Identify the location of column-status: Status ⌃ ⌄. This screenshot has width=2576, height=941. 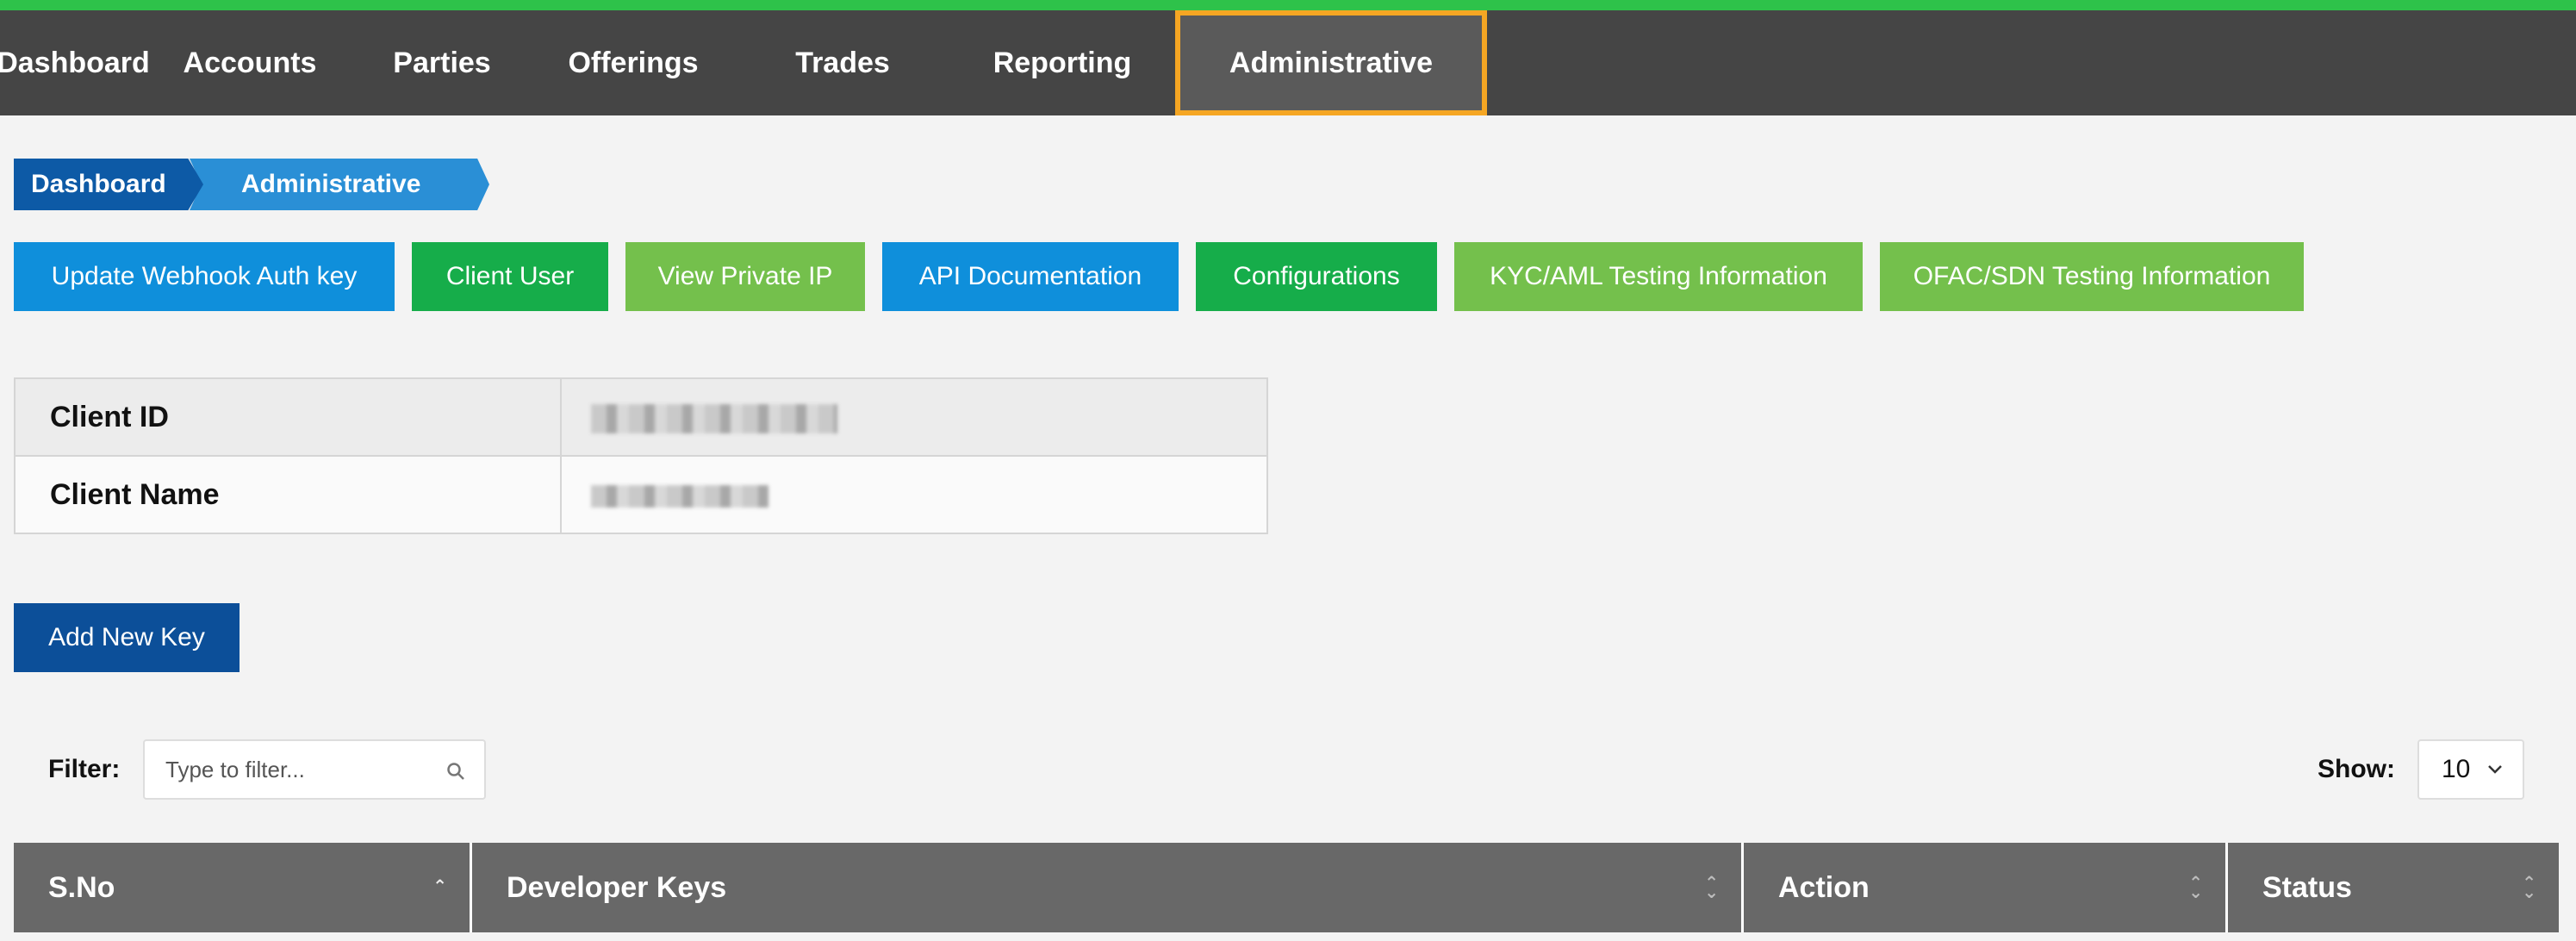
(2394, 888).